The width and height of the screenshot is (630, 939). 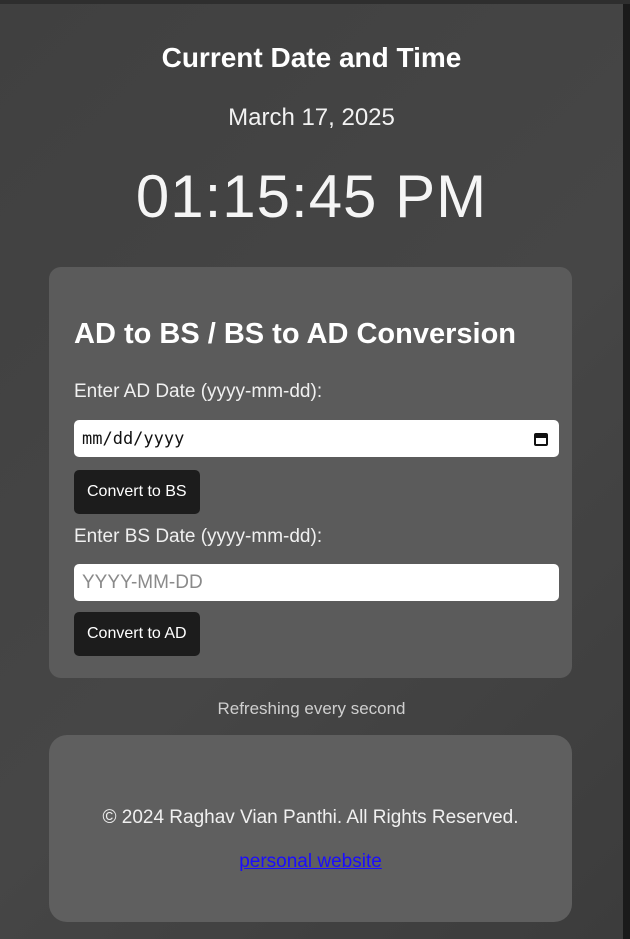 I want to click on convert-to-bs-button: Convert to BS, so click(x=137, y=492).